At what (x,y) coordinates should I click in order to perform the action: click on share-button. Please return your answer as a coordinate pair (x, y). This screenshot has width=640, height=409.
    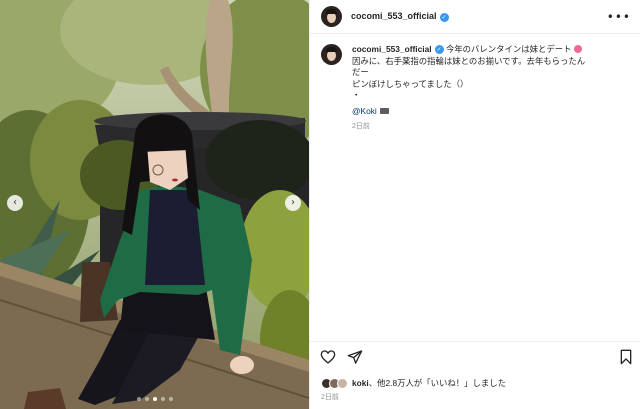
    Looking at the image, I should click on (355, 359).